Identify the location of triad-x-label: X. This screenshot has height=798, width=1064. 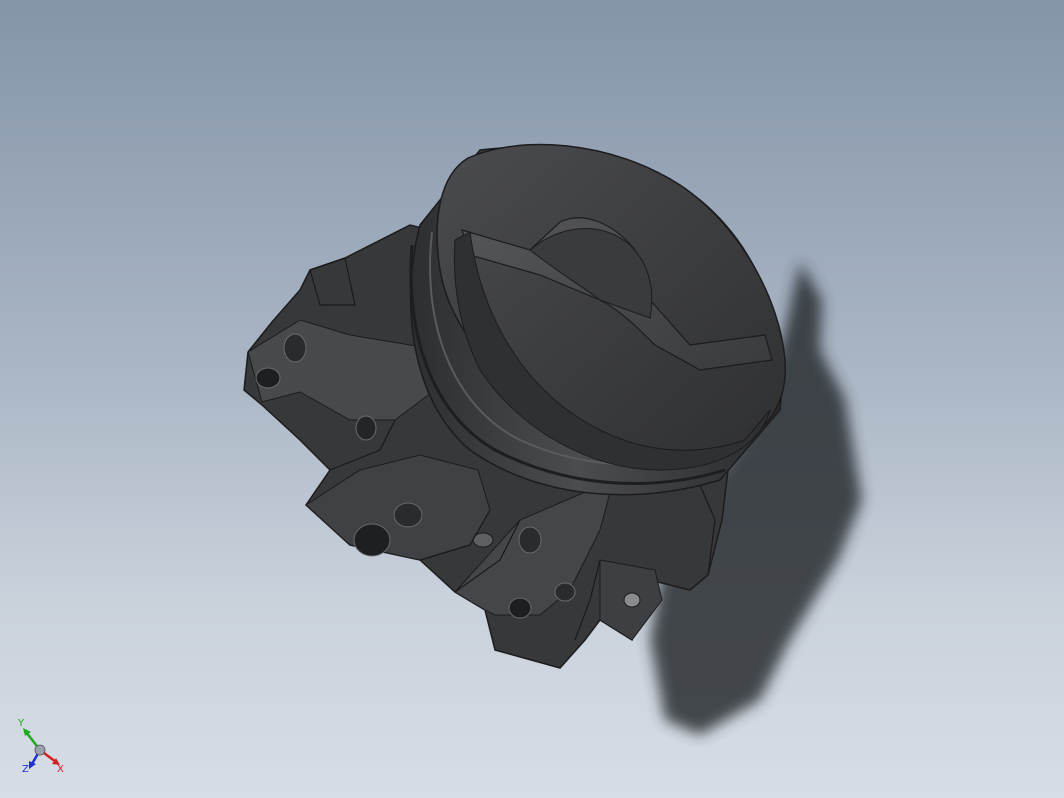
(60, 768).